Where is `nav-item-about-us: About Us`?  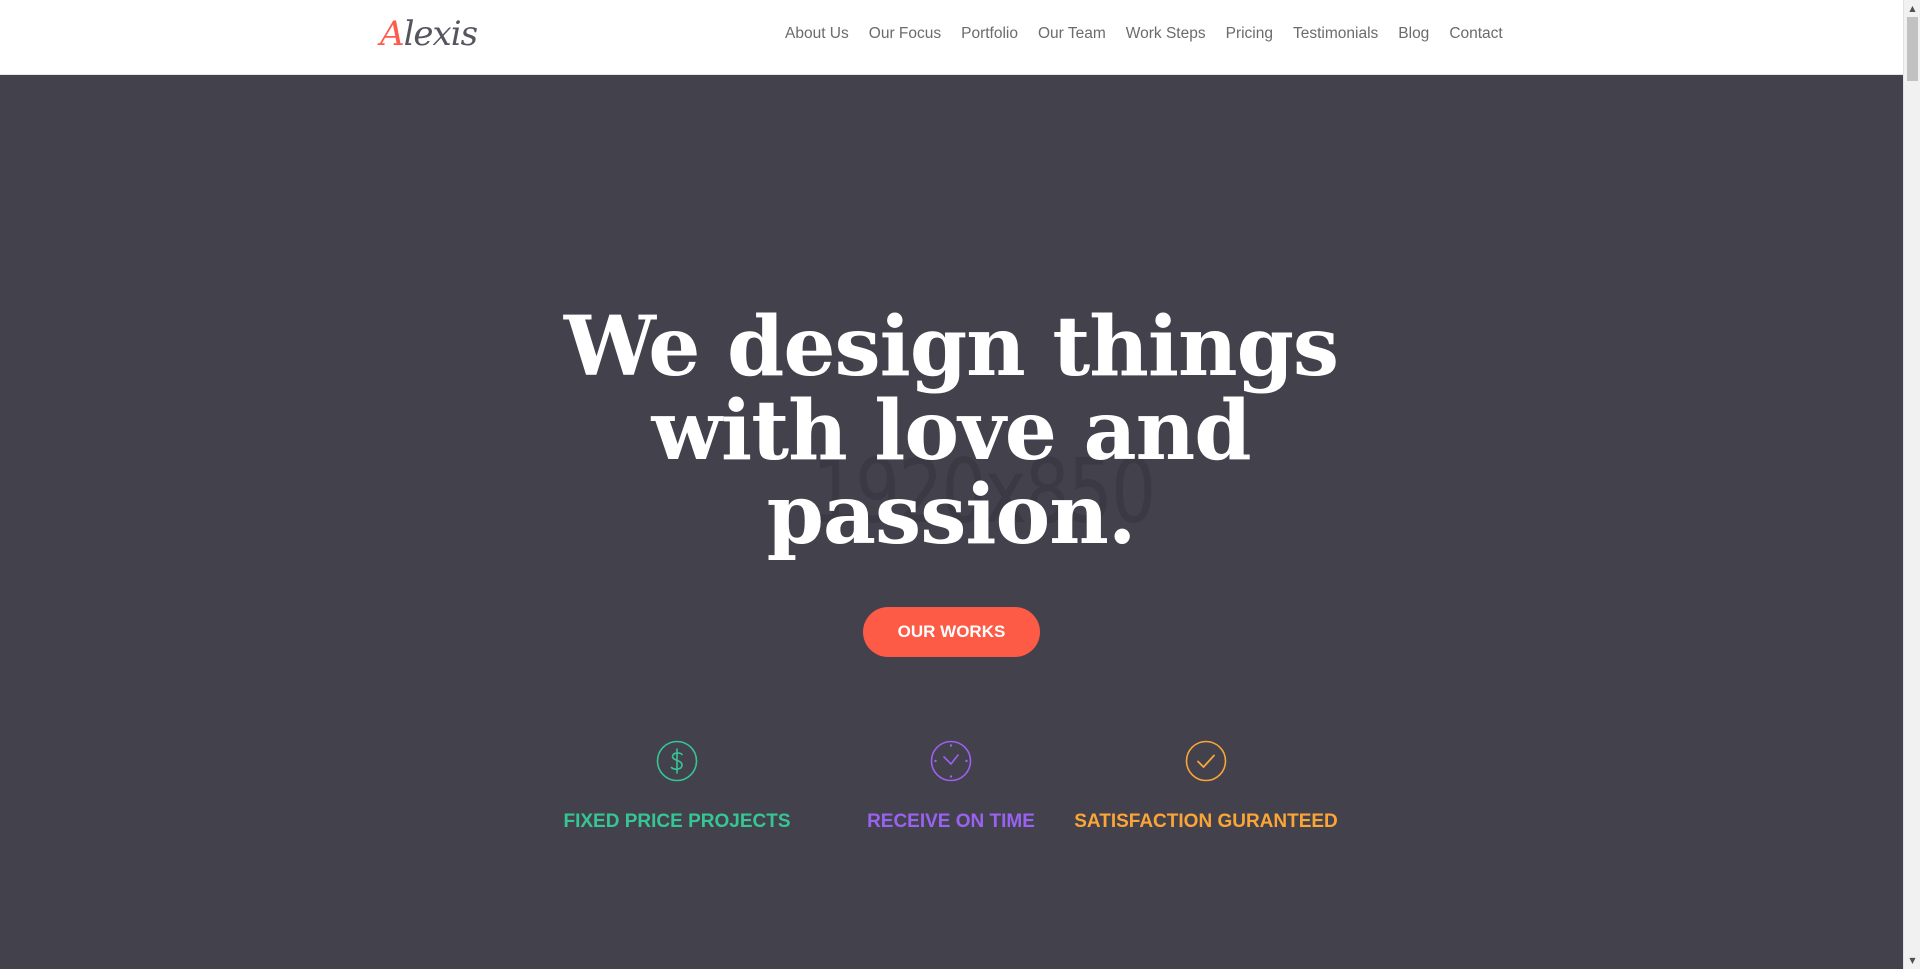 nav-item-about-us: About Us is located at coordinates (817, 34).